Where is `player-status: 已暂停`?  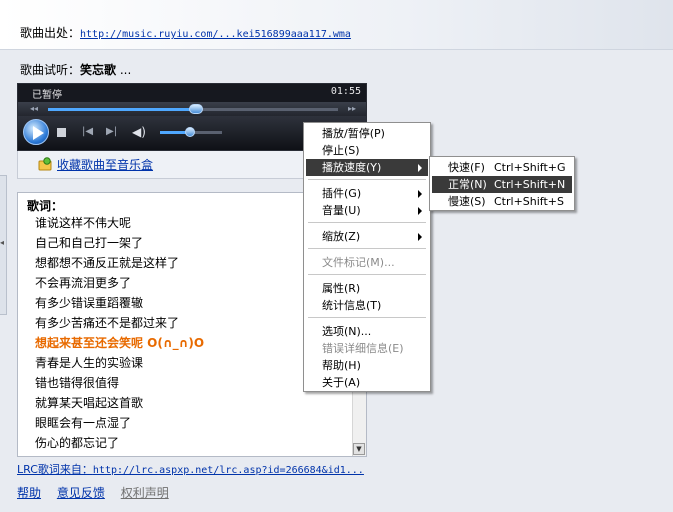
player-status: 已暂停 is located at coordinates (47, 95).